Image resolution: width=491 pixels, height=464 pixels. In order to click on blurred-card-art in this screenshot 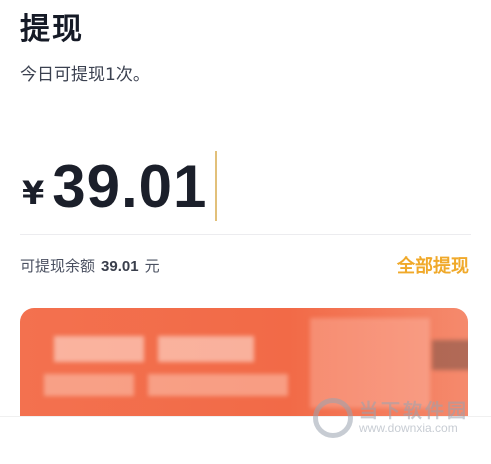, I will do `click(370, 363)`.